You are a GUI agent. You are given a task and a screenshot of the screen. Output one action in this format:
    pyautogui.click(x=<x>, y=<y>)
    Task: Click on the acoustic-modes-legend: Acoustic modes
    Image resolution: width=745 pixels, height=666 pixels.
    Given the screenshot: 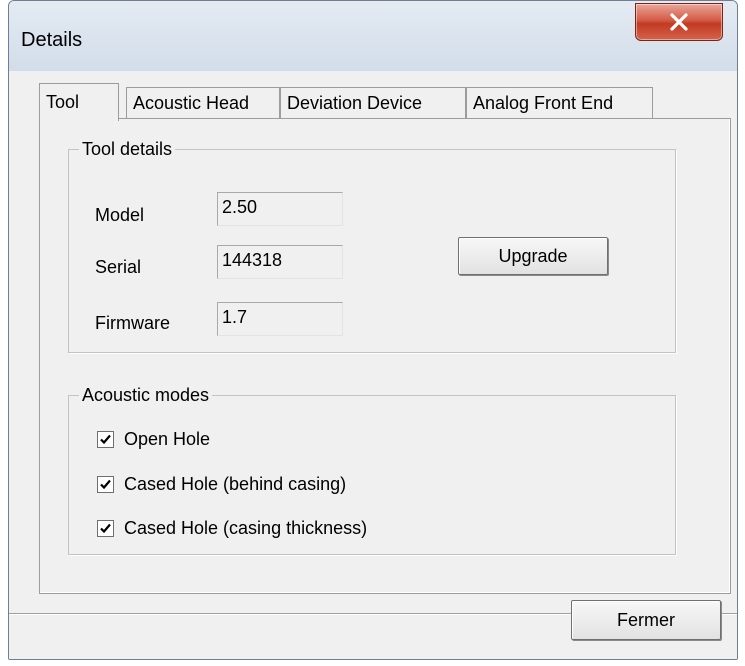 What is the action you would take?
    pyautogui.click(x=146, y=395)
    